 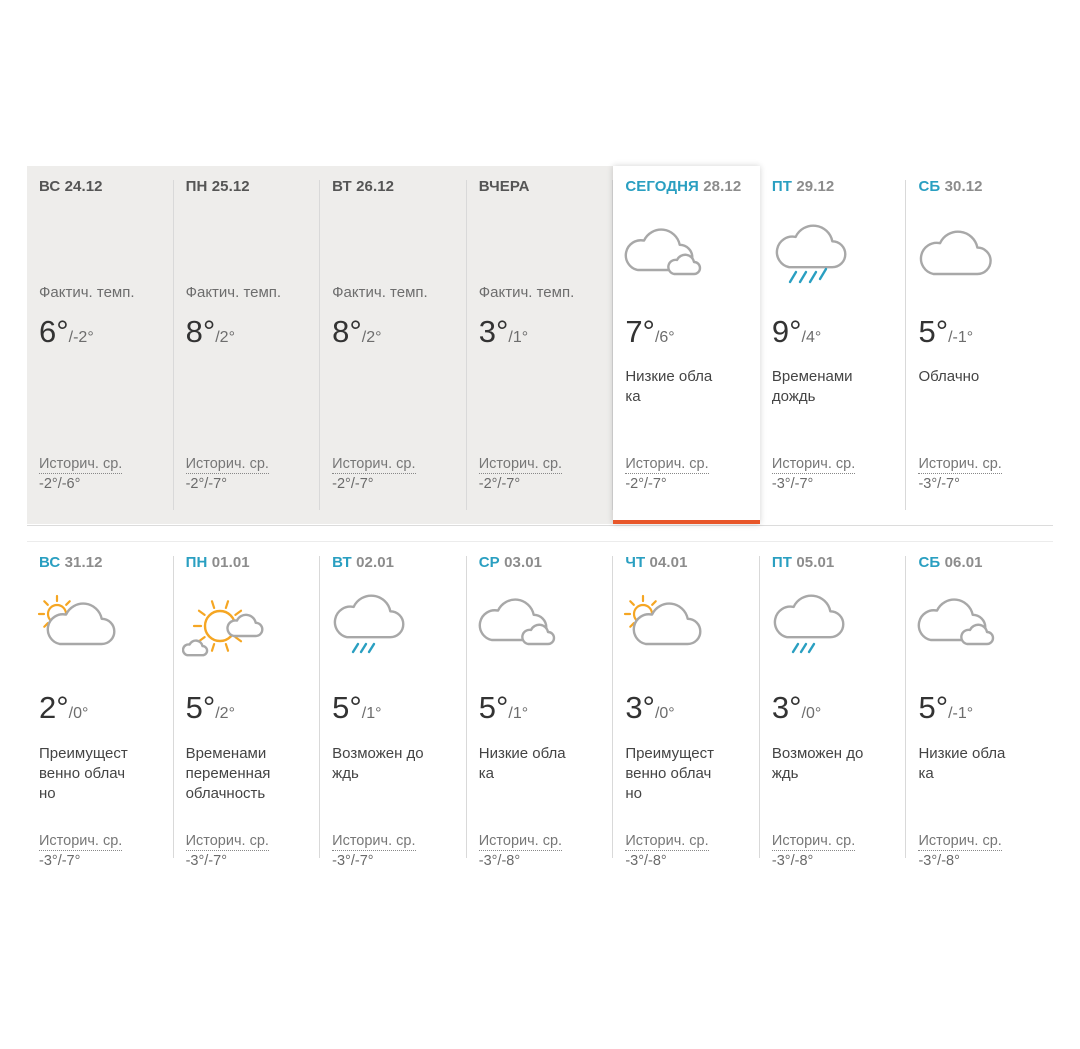 I want to click on historical-average: Историч. ср. -3°/-7°, so click(x=227, y=851).